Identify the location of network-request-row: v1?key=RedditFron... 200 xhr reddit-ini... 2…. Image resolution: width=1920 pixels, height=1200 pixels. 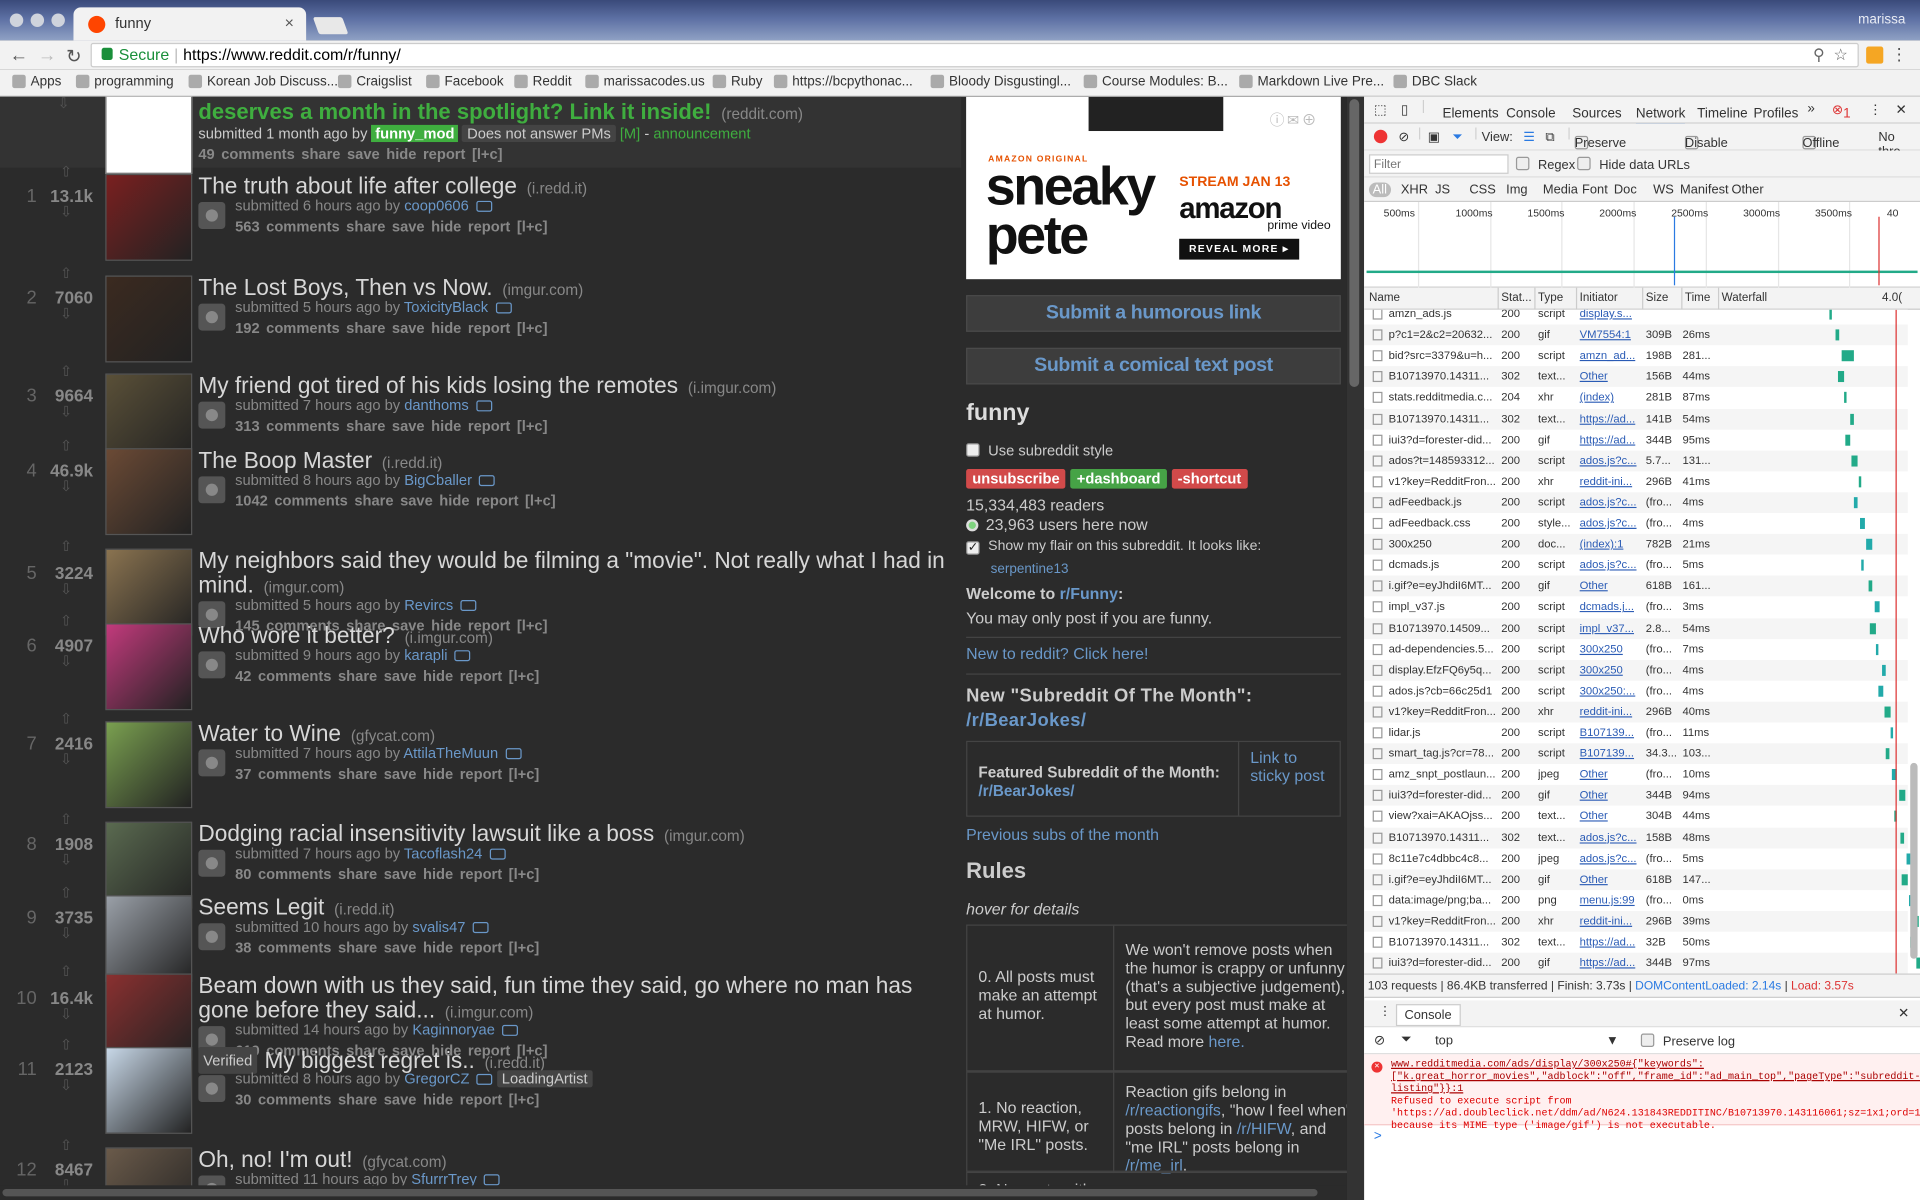
(1641, 921).